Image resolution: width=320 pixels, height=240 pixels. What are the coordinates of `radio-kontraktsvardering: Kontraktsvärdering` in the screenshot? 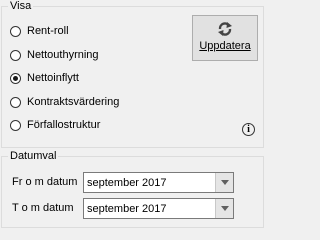 It's located at (64, 102).